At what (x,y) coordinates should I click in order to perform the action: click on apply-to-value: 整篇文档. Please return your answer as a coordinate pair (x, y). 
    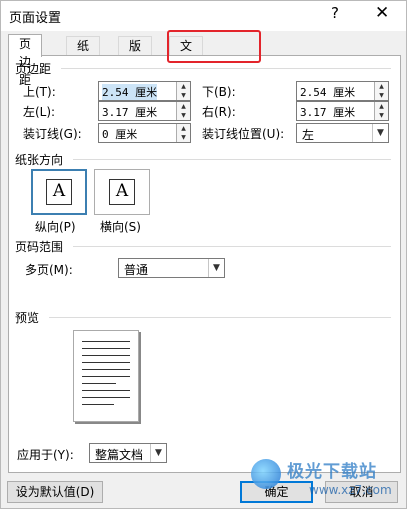
    Looking at the image, I should click on (119, 455).